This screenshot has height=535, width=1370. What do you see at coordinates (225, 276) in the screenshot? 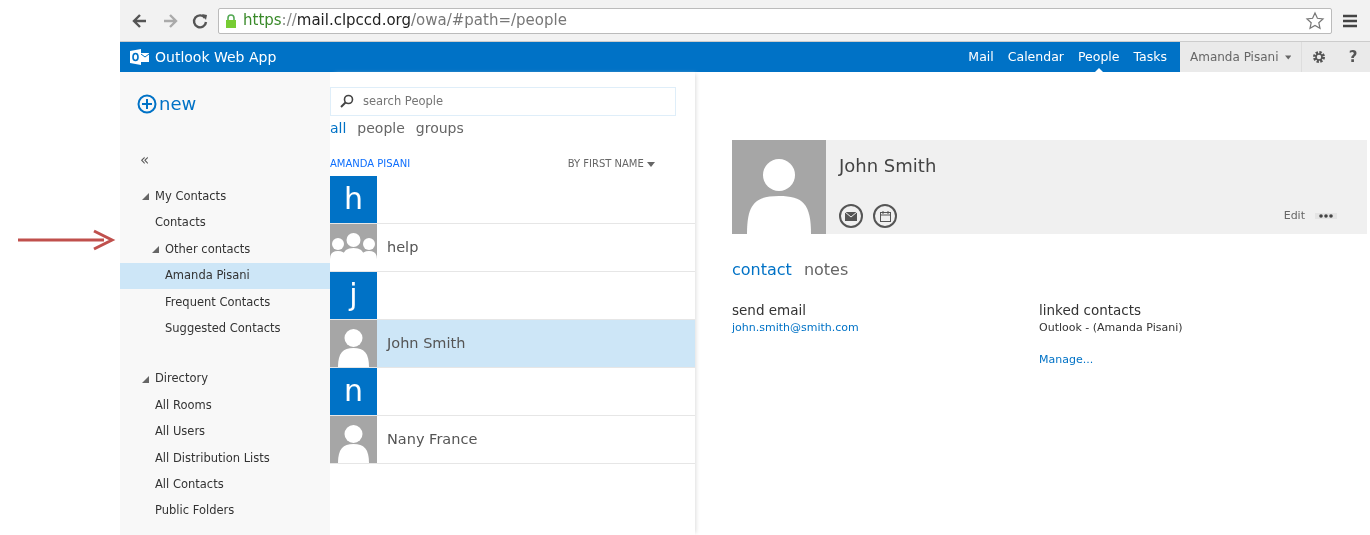
I see `tree-item: Amanda Pisani` at bounding box center [225, 276].